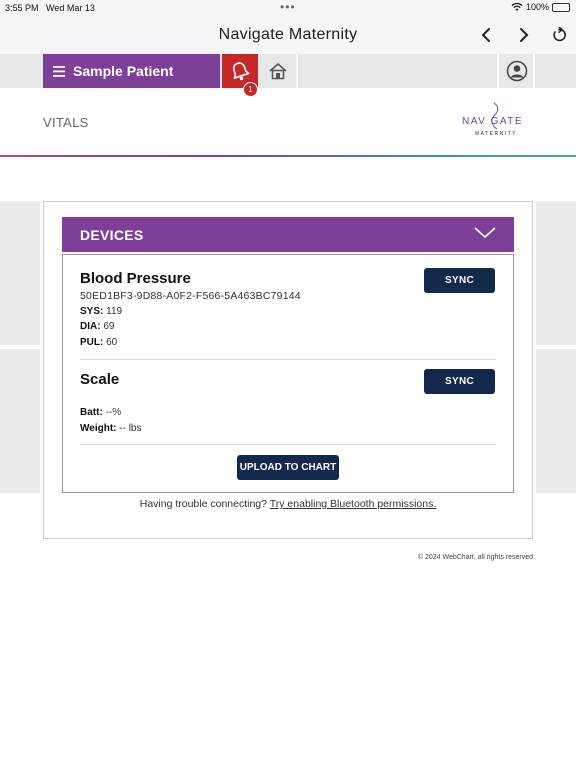 The height and width of the screenshot is (768, 576). What do you see at coordinates (114, 311) in the screenshot?
I see `sys-value: 119` at bounding box center [114, 311].